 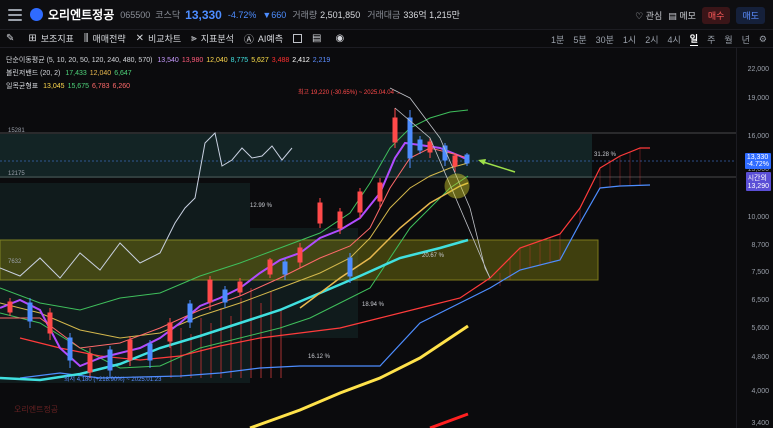 I want to click on current-price-pct: -4.72%, so click(x=757, y=164).